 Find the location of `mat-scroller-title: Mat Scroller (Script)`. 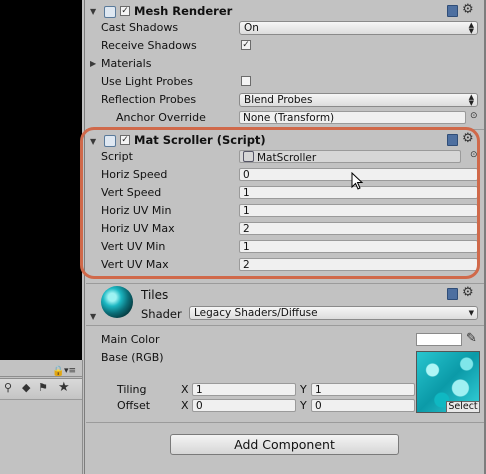

mat-scroller-title: Mat Scroller (Script) is located at coordinates (200, 140).